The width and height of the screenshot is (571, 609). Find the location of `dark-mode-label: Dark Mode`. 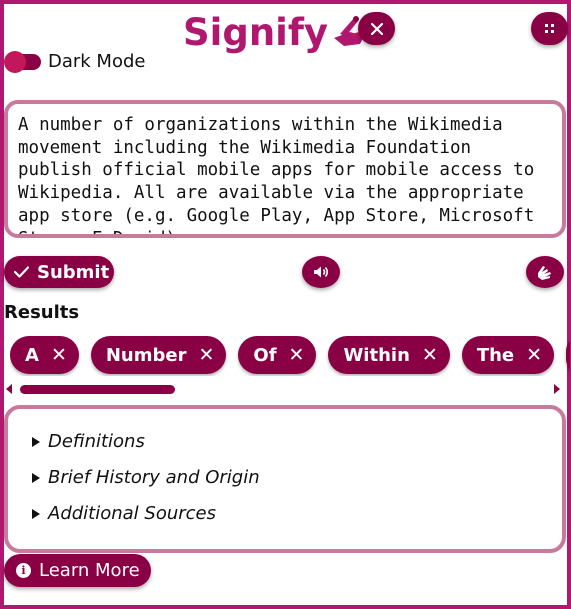

dark-mode-label: Dark Mode is located at coordinates (97, 61).